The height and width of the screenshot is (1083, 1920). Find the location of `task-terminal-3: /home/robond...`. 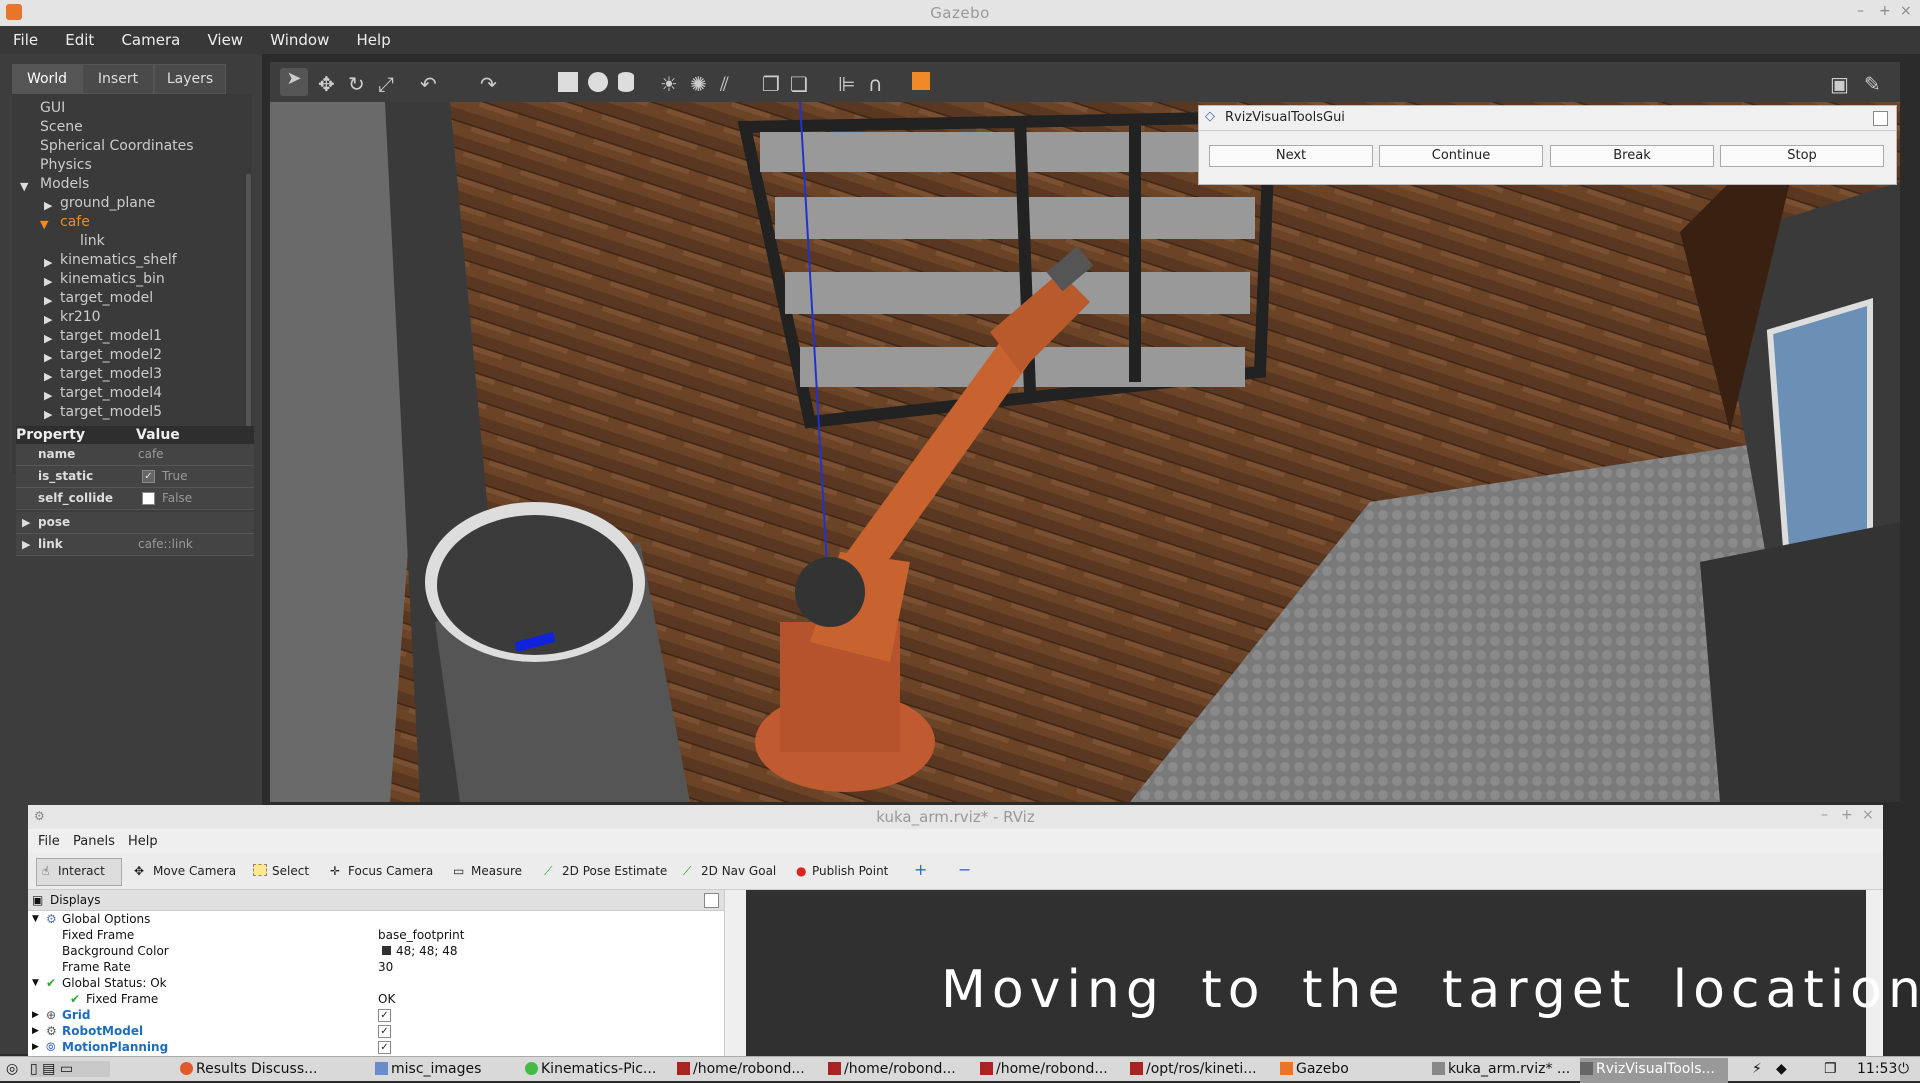

task-terminal-3: /home/robond... is located at coordinates (1050, 1069).